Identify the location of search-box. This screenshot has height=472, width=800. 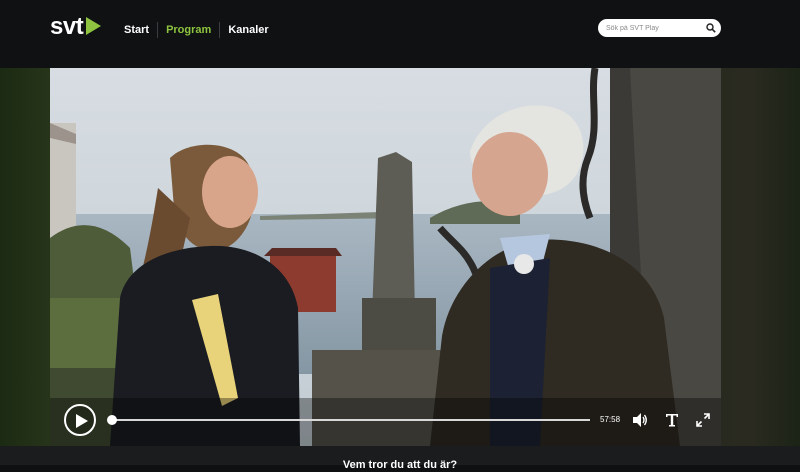
(659, 28).